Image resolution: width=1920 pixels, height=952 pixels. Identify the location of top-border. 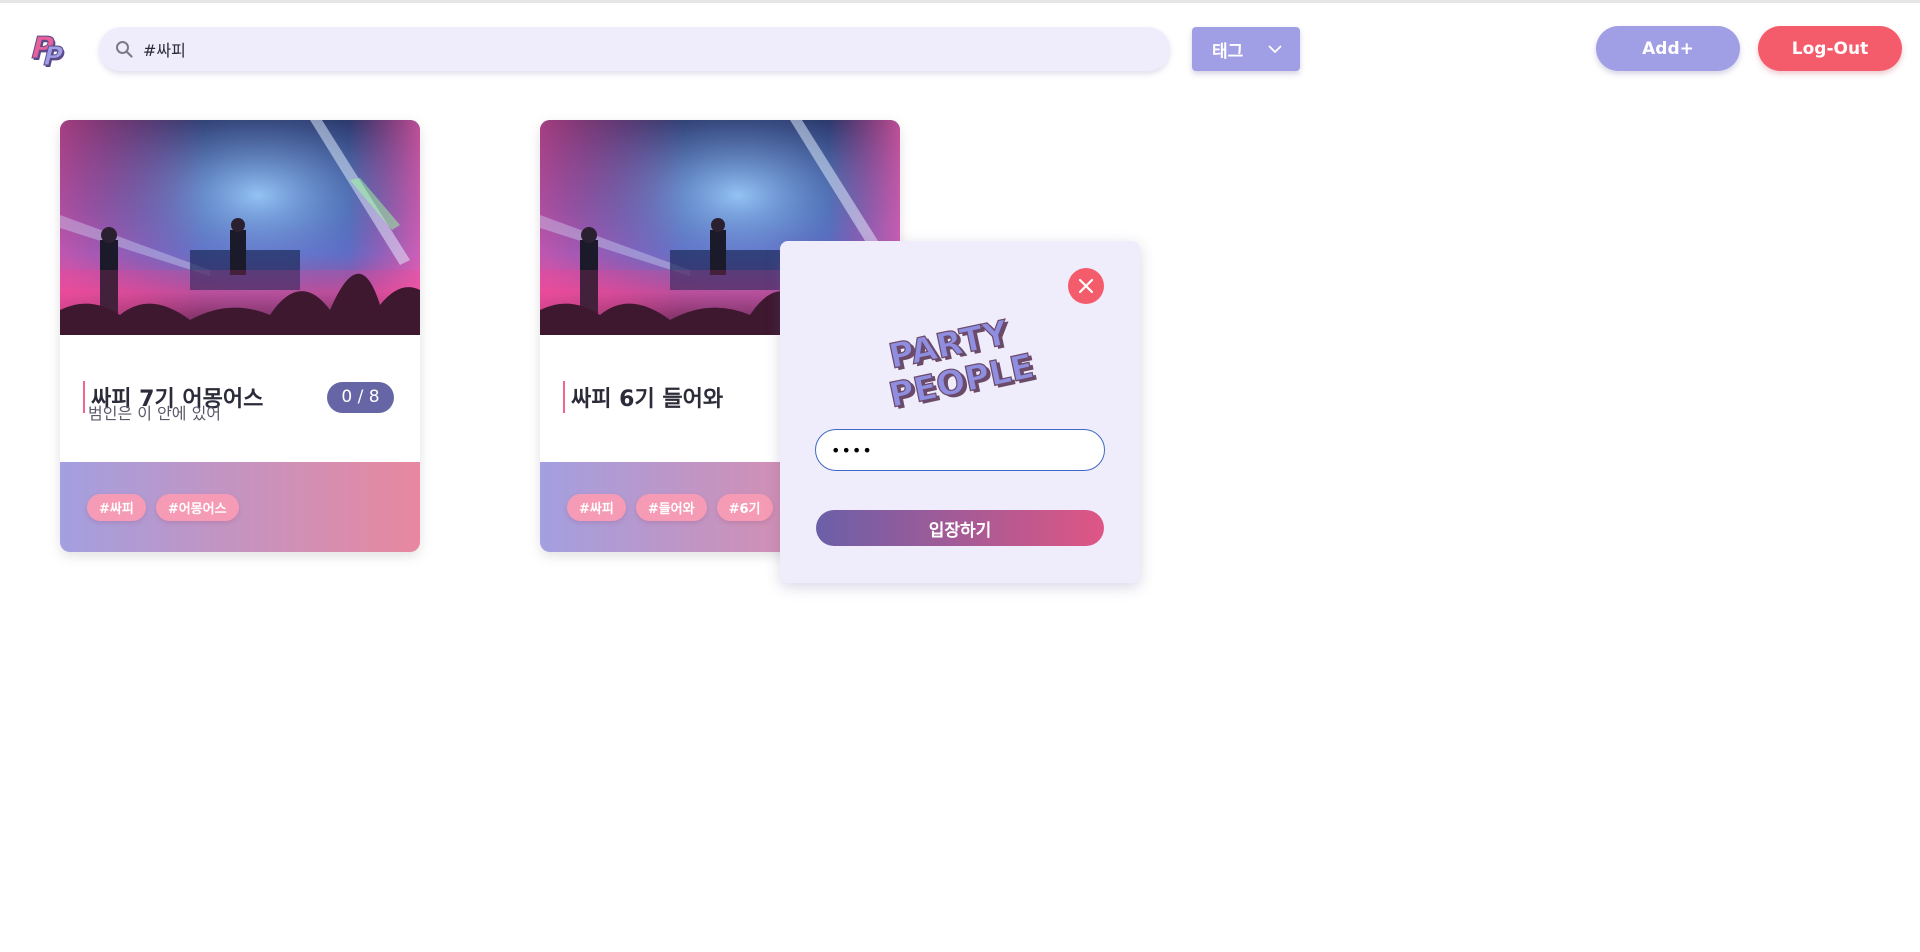
(960, 1).